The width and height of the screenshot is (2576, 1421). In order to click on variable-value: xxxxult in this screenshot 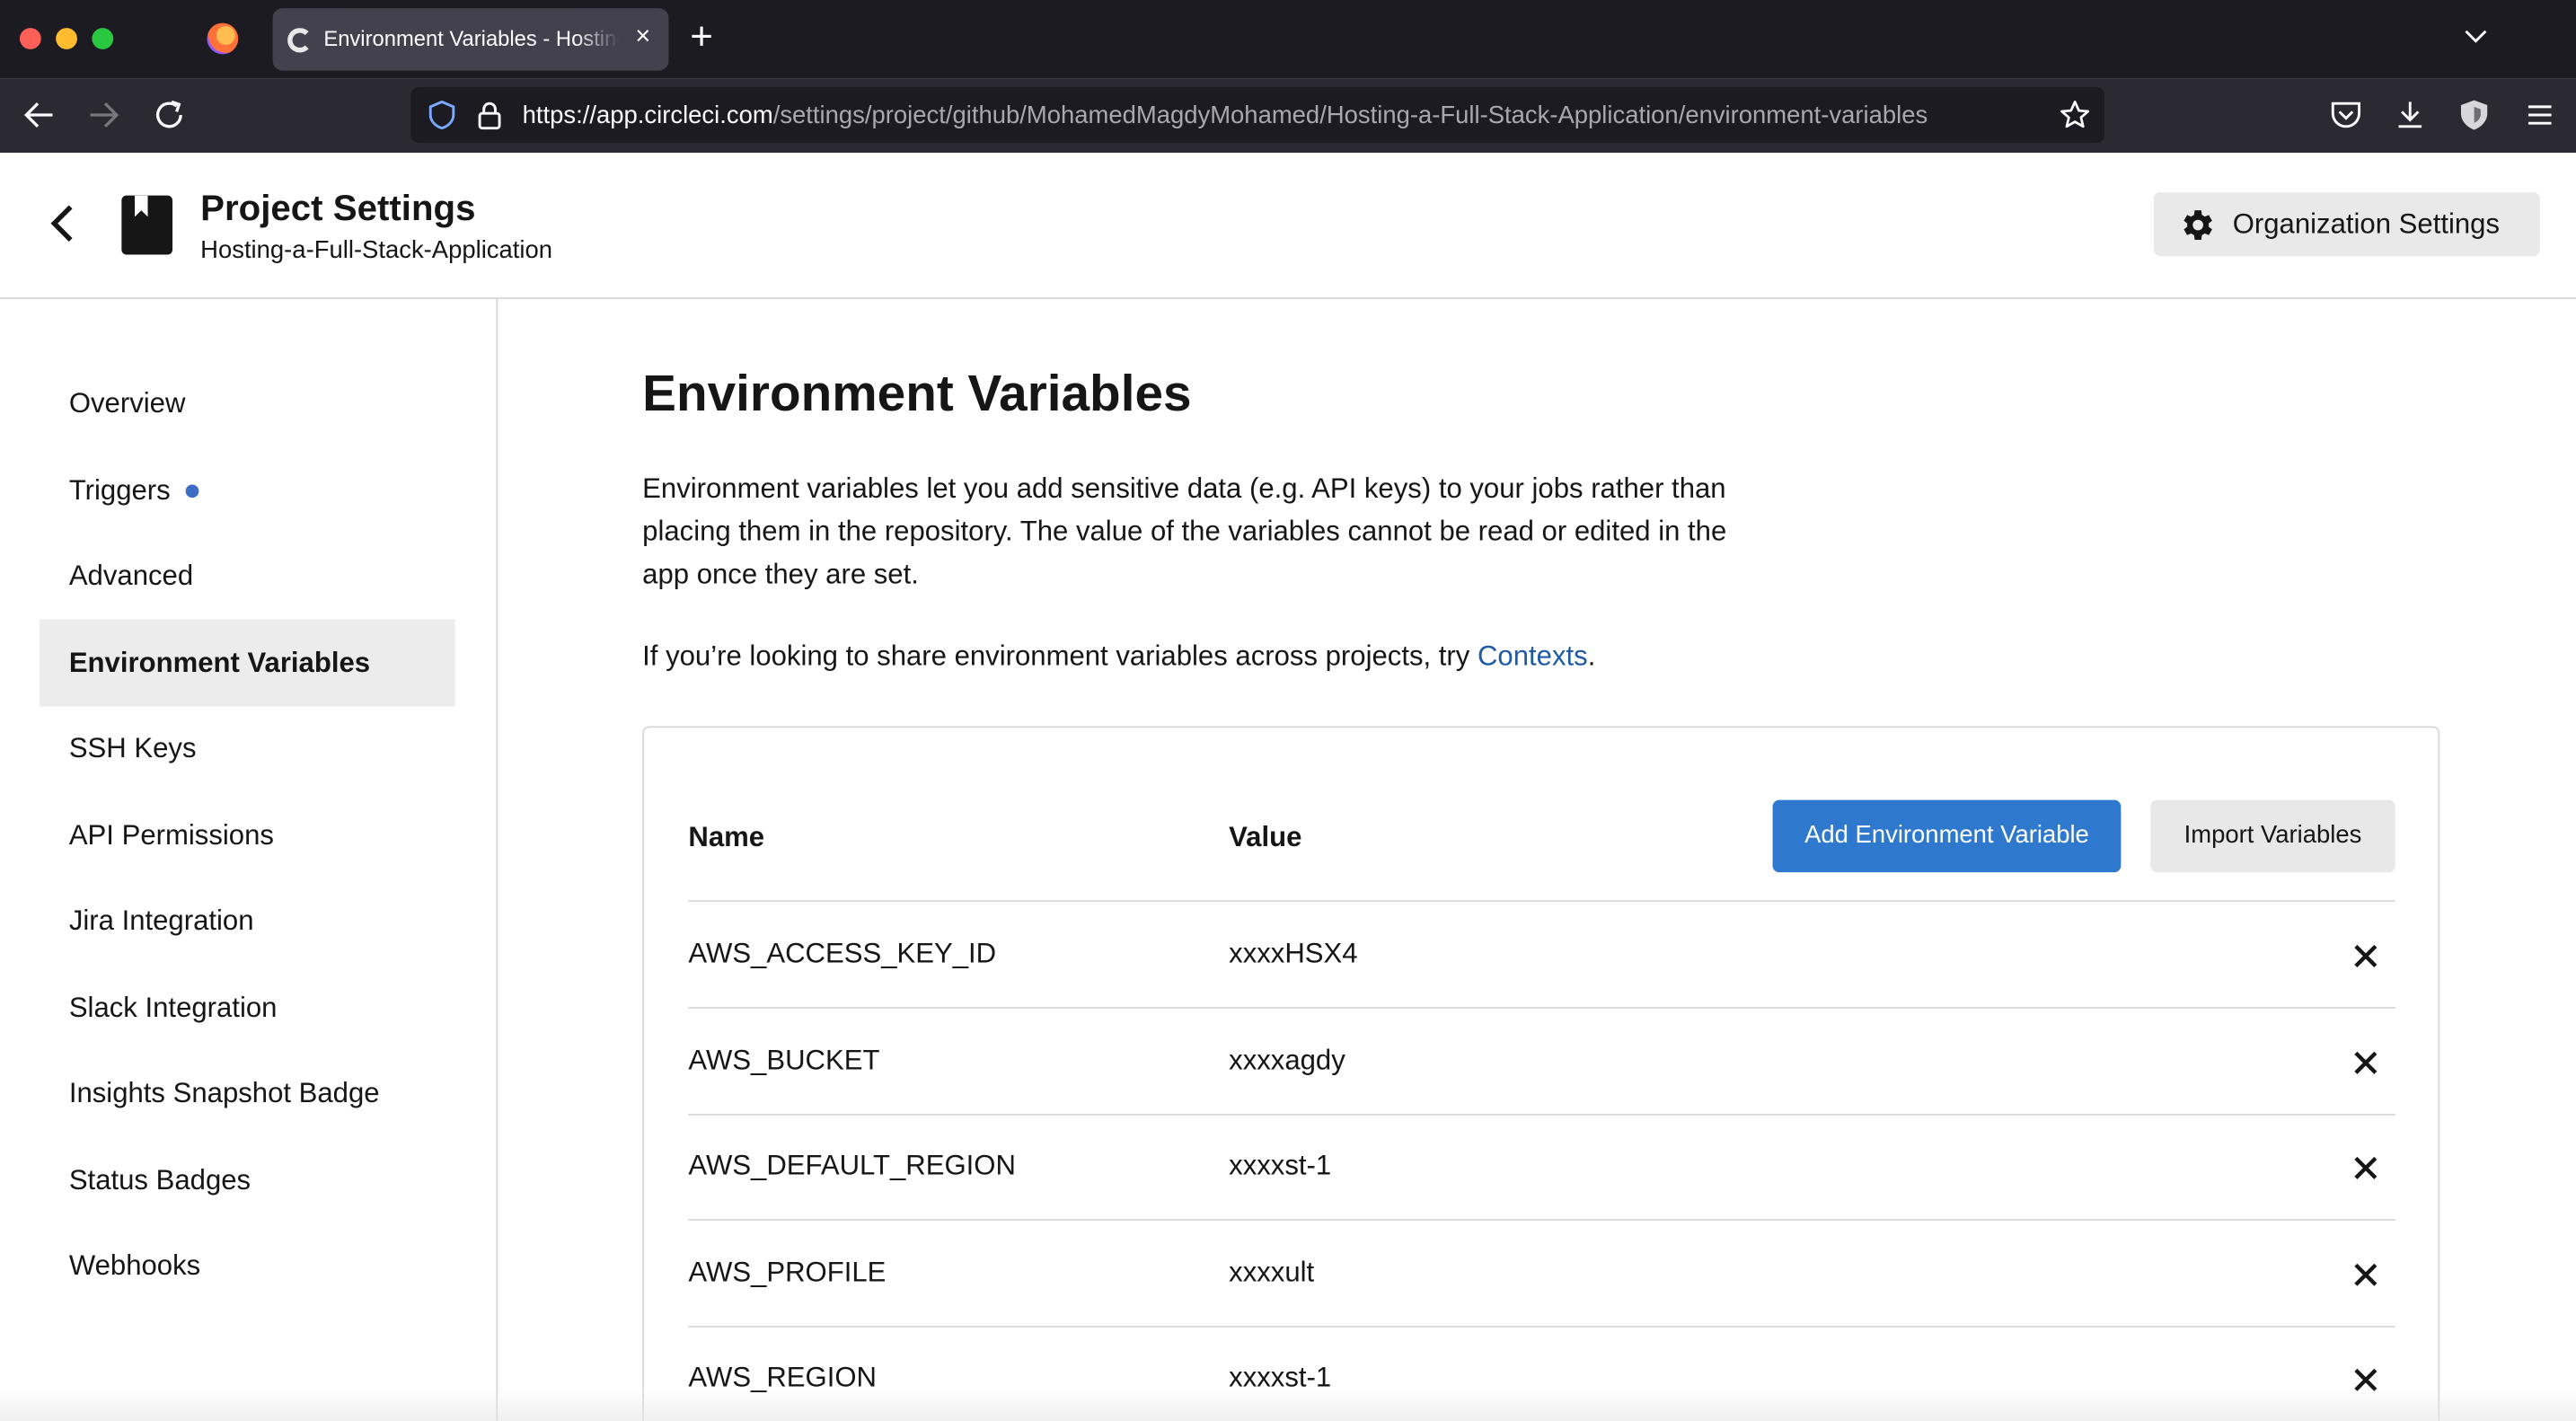, I will do `click(1272, 1272)`.